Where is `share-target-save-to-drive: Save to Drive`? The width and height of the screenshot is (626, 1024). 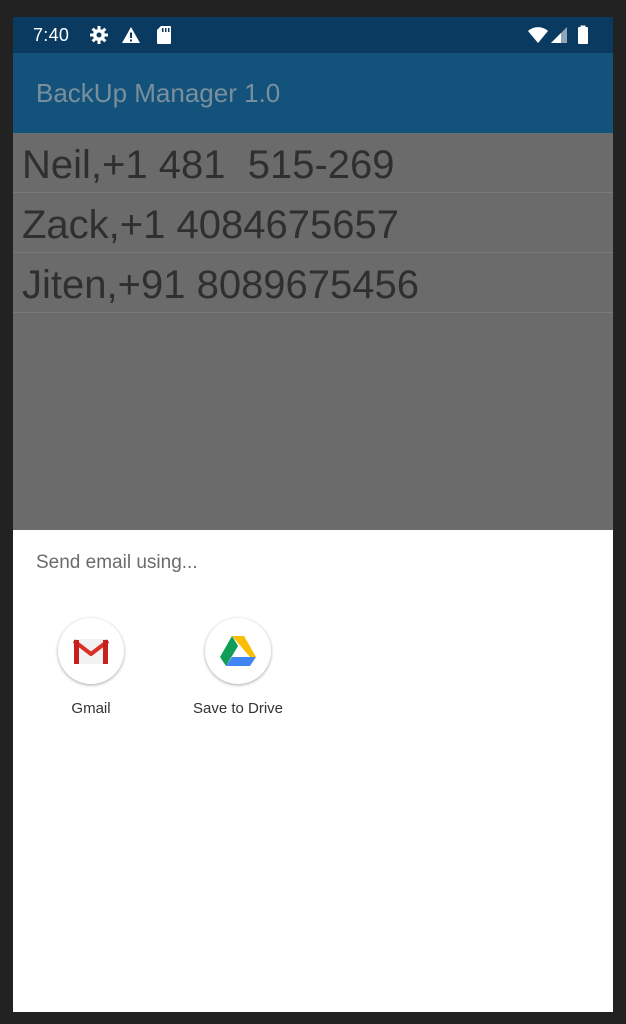
share-target-save-to-drive: Save to Drive is located at coordinates (238, 673).